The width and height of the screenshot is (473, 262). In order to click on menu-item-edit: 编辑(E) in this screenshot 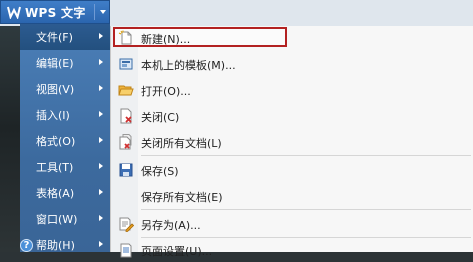, I will do `click(65, 63)`.